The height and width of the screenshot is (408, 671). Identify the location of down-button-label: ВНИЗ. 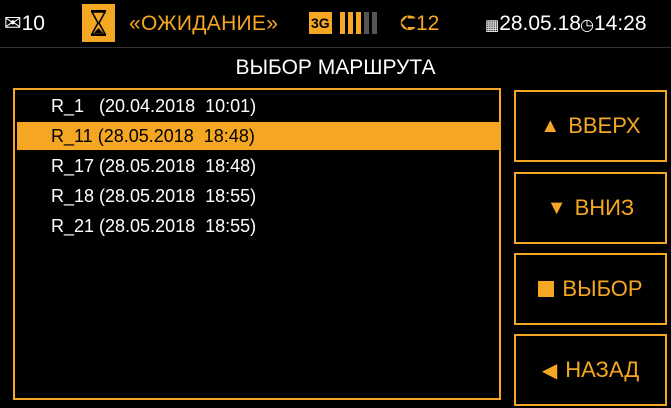
(604, 207).